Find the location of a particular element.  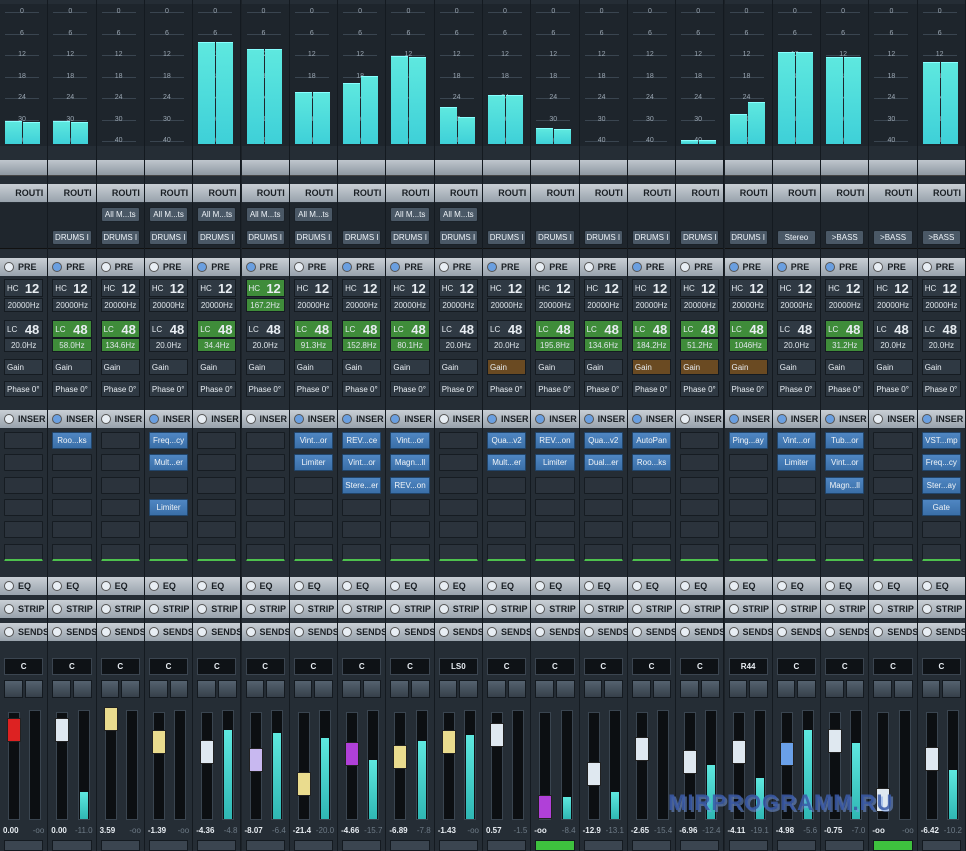

insert-slot: Freq...cy is located at coordinates (941, 463).